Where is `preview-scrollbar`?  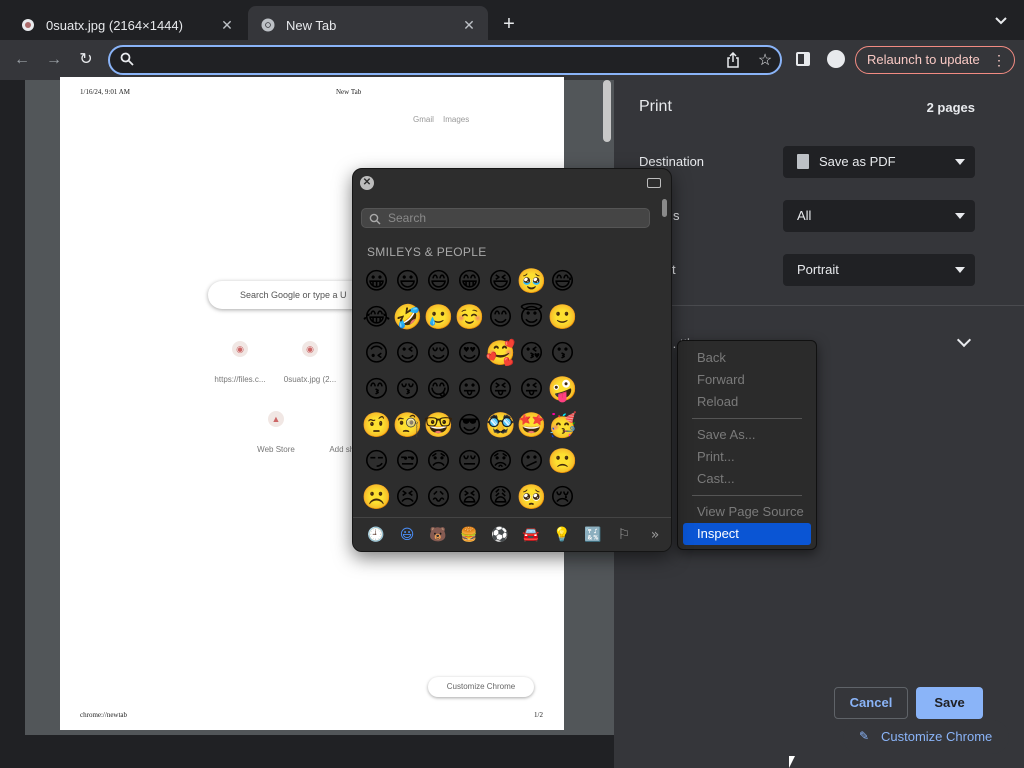
preview-scrollbar is located at coordinates (607, 111).